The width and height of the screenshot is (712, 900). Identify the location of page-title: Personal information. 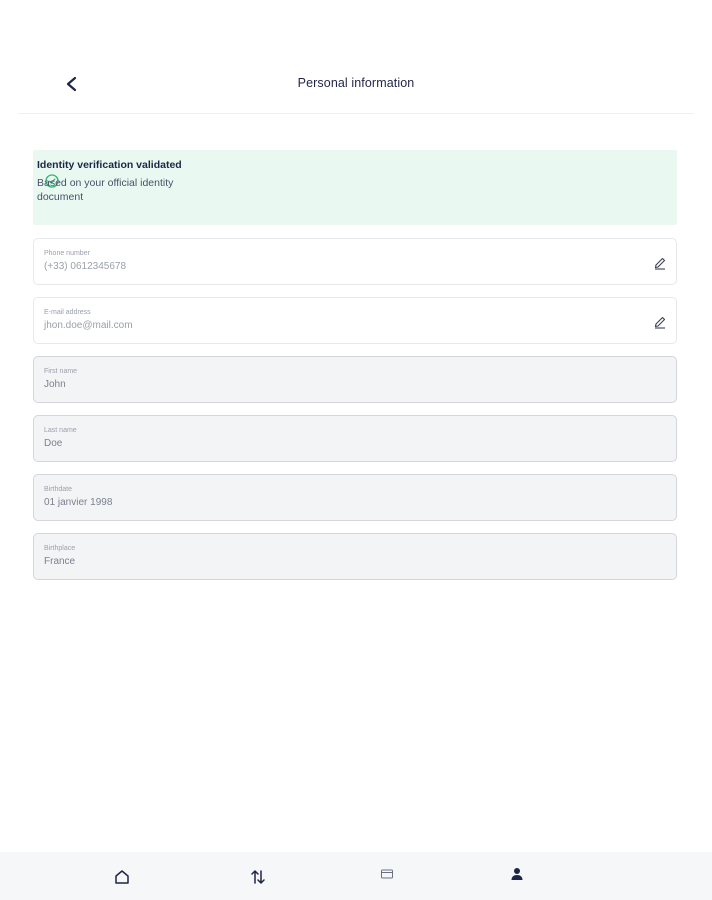
(356, 83).